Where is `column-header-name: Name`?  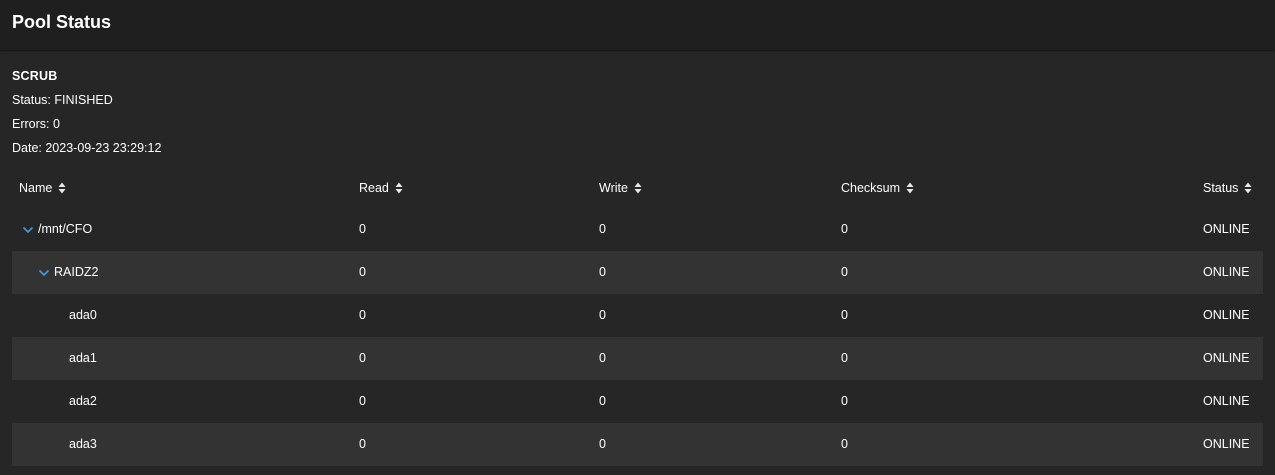
column-header-name: Name is located at coordinates (42, 188).